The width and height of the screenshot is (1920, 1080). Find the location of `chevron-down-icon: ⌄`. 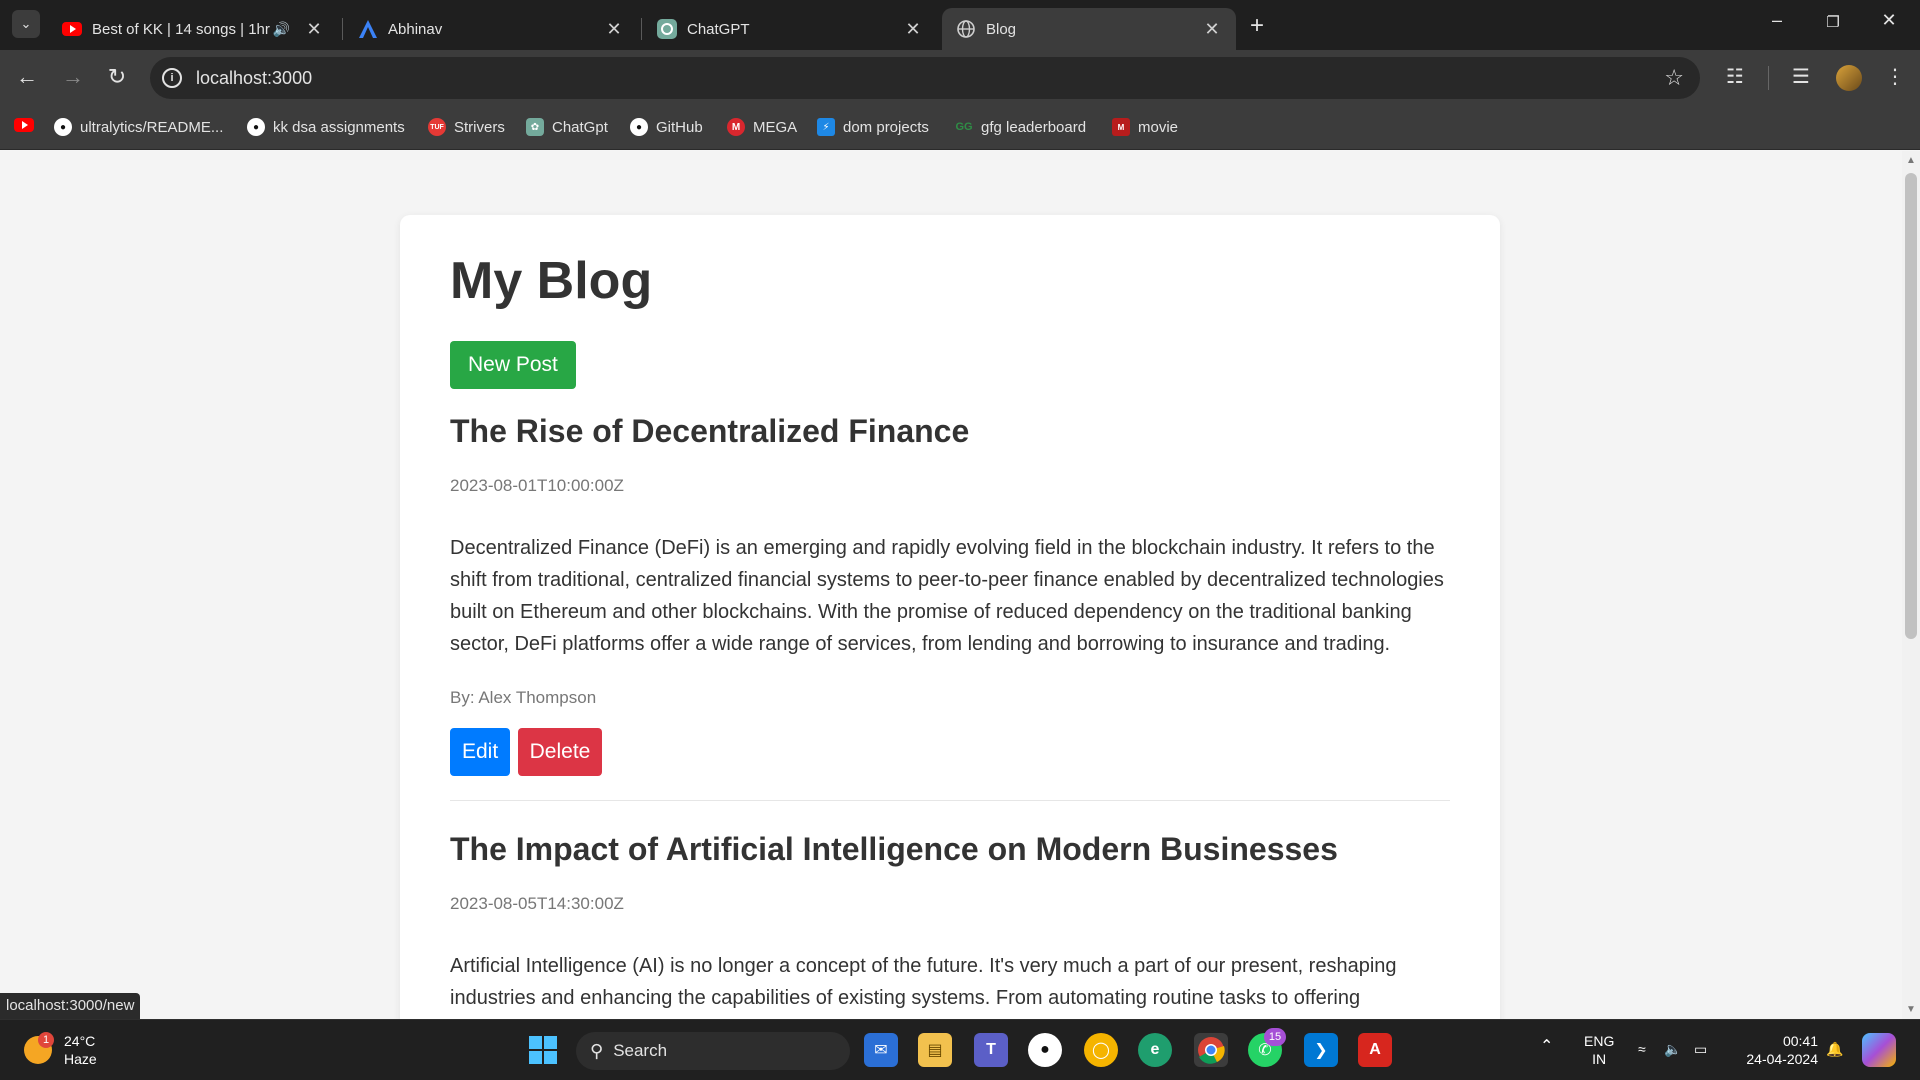

chevron-down-icon: ⌄ is located at coordinates (26, 23).